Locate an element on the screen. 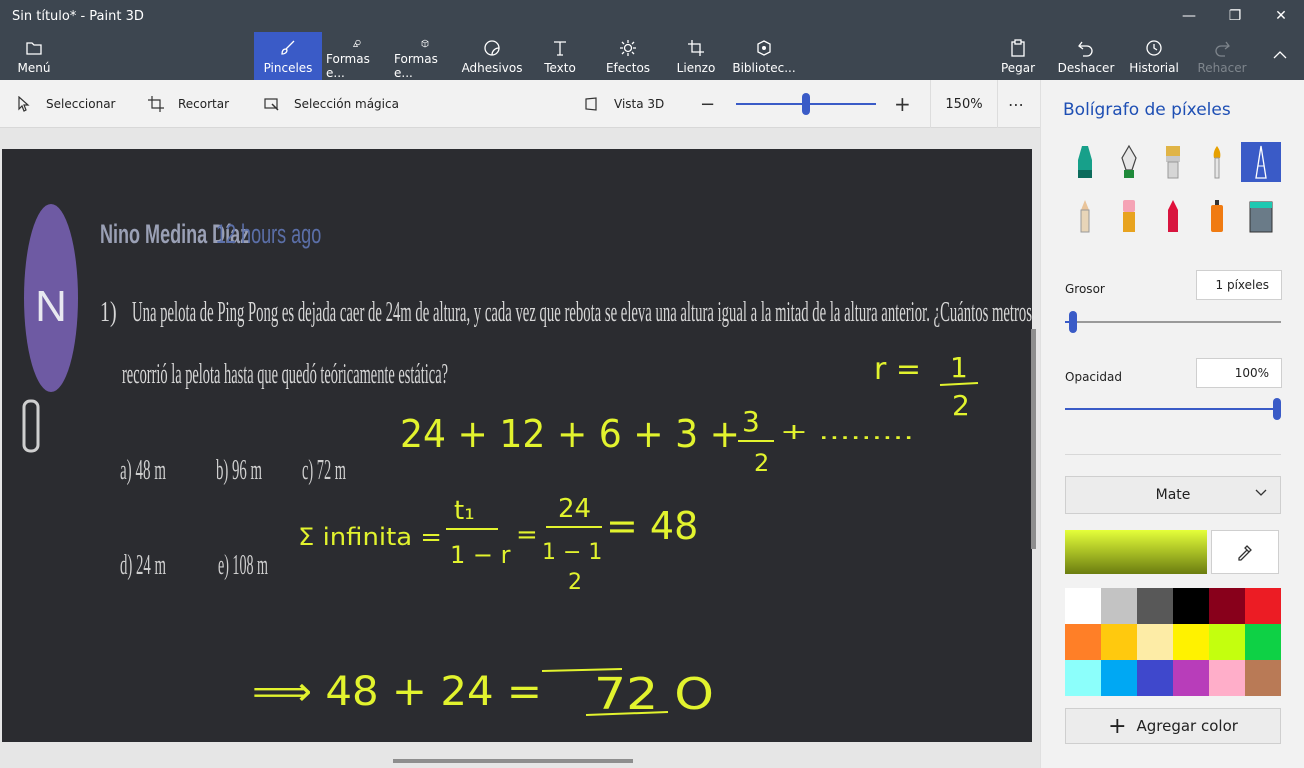 This screenshot has width=1304, height=768. thickness-slider-thumb is located at coordinates (1073, 322).